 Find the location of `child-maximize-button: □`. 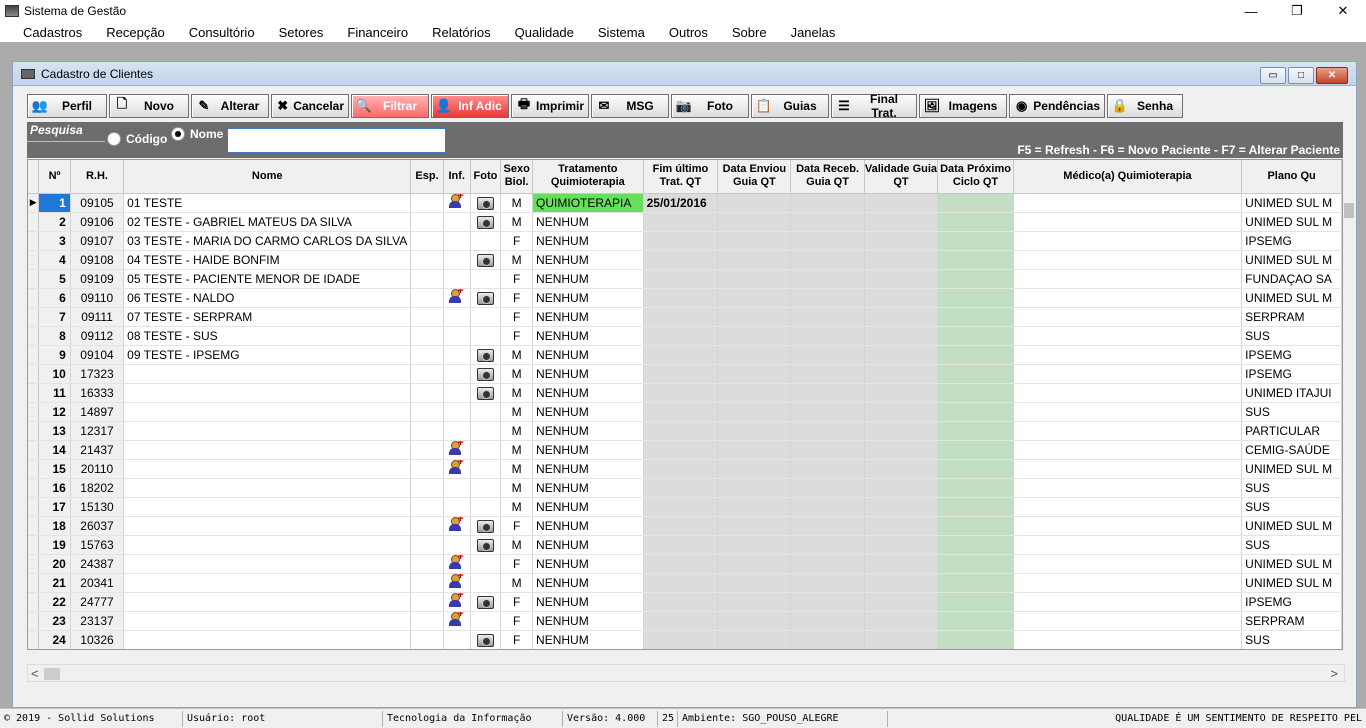

child-maximize-button: □ is located at coordinates (1301, 75).